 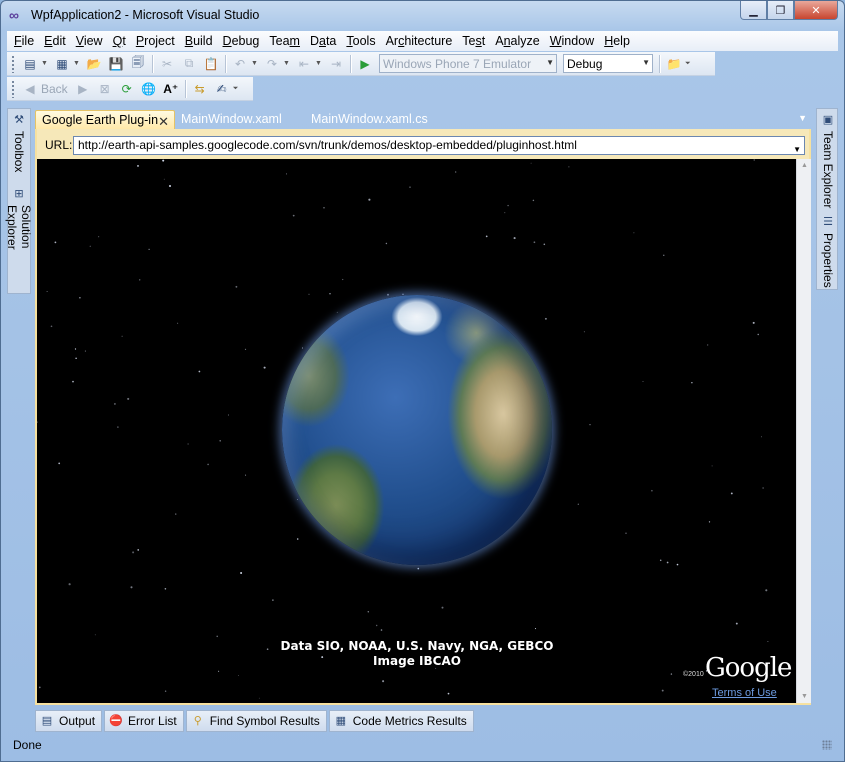 I want to click on solution-explorer-tab: ⊞ Solution Explorer, so click(x=19, y=239).